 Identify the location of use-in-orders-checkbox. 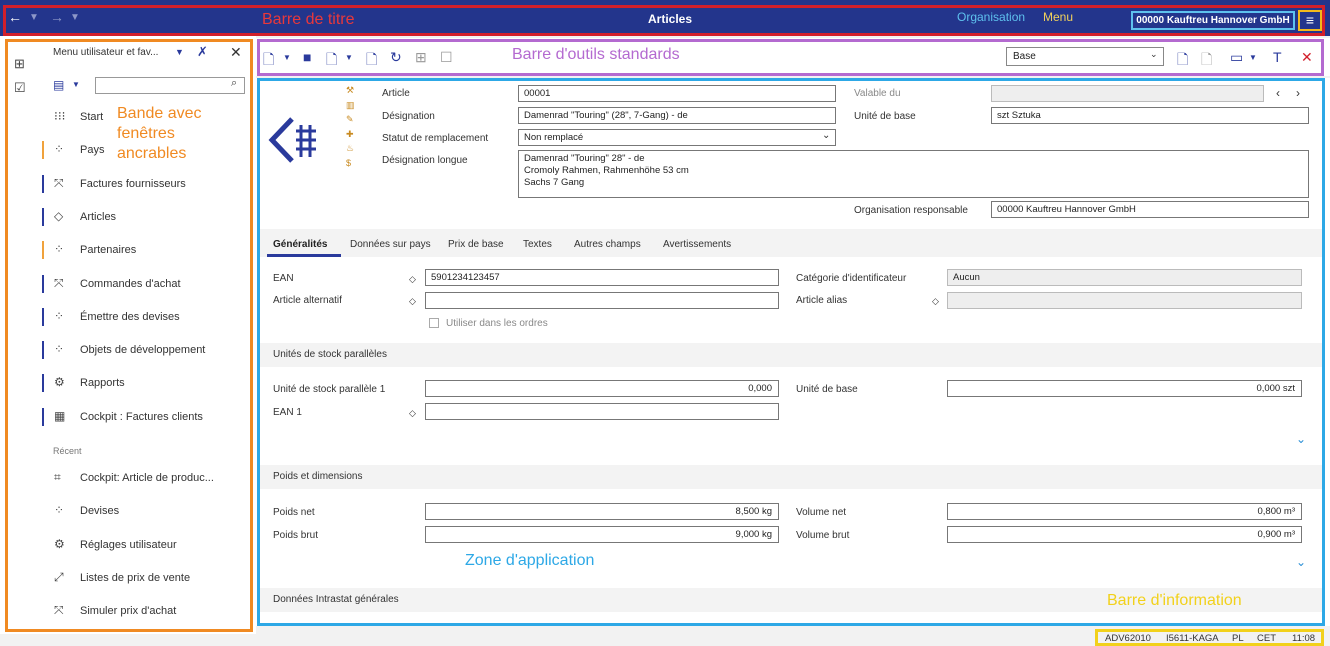
(434, 323).